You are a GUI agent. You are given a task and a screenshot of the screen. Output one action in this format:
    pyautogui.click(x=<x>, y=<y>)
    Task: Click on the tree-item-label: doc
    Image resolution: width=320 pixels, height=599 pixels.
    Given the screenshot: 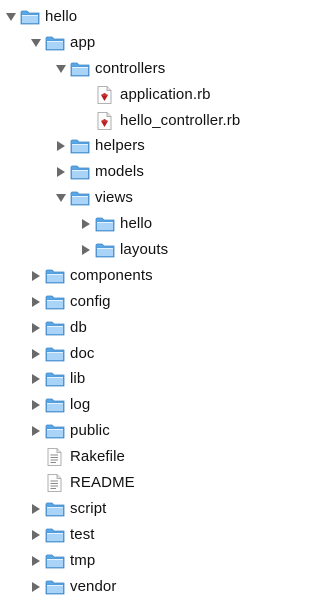 What is the action you would take?
    pyautogui.click(x=82, y=353)
    